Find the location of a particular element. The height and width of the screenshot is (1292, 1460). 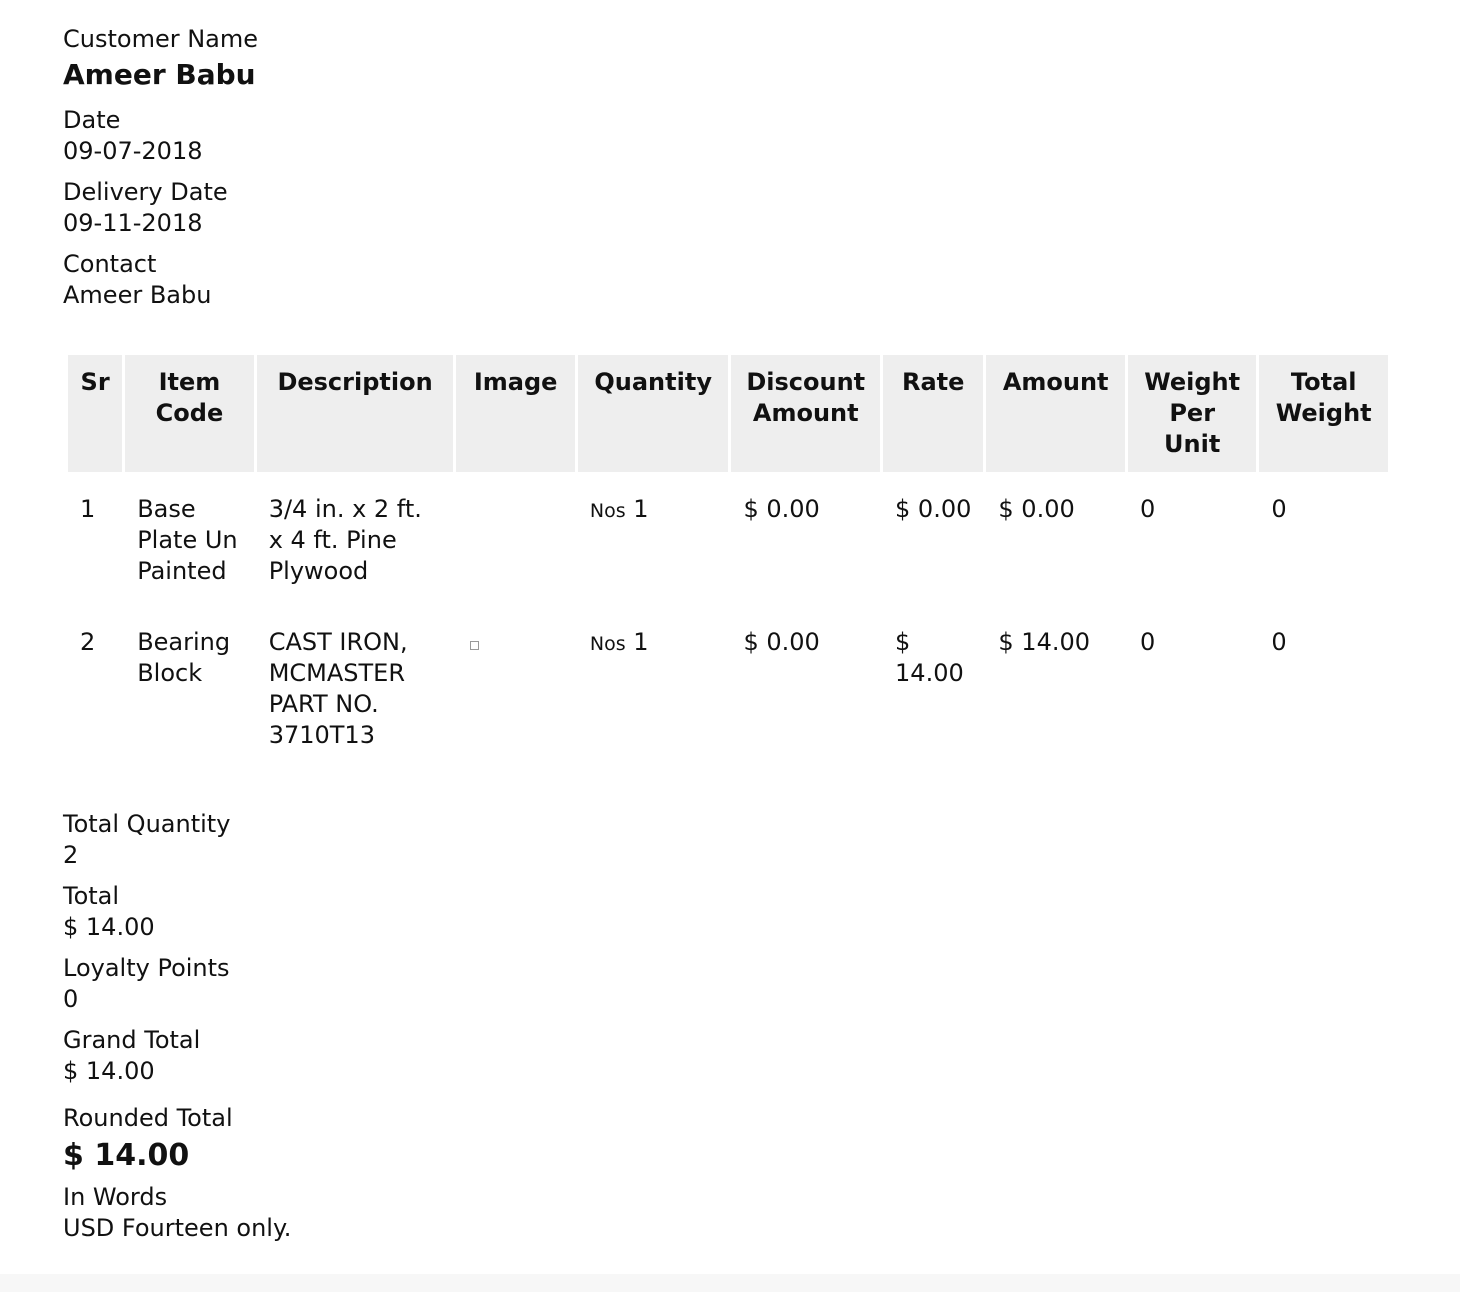

page-footer-bar is located at coordinates (730, 1283).